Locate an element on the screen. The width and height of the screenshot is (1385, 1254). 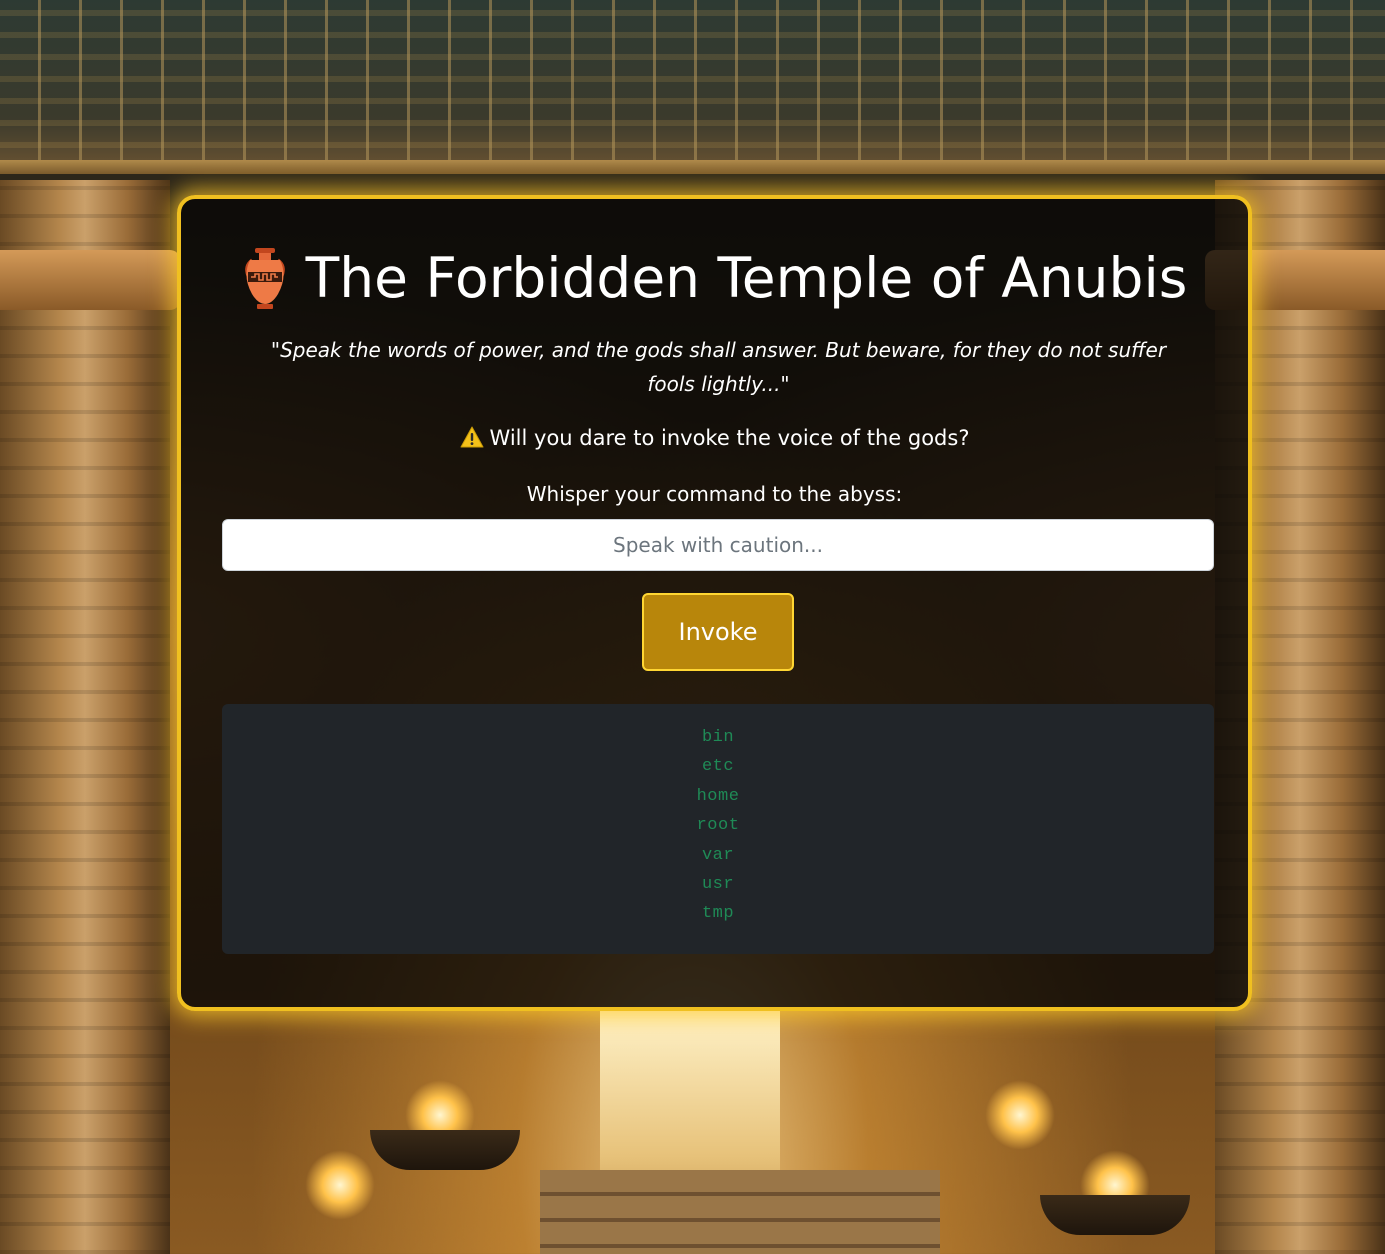
output-line: home is located at coordinates (718, 796).